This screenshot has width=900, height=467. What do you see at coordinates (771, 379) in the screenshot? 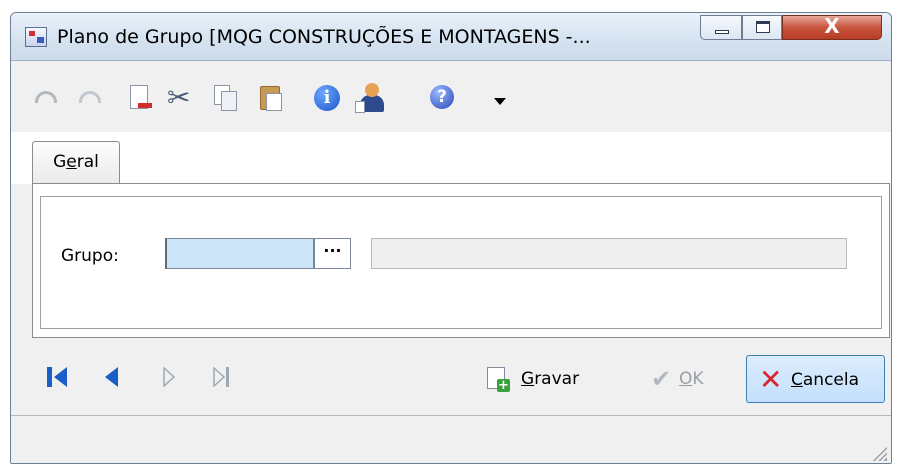
I see `cancel-x-icon: ✕` at bounding box center [771, 379].